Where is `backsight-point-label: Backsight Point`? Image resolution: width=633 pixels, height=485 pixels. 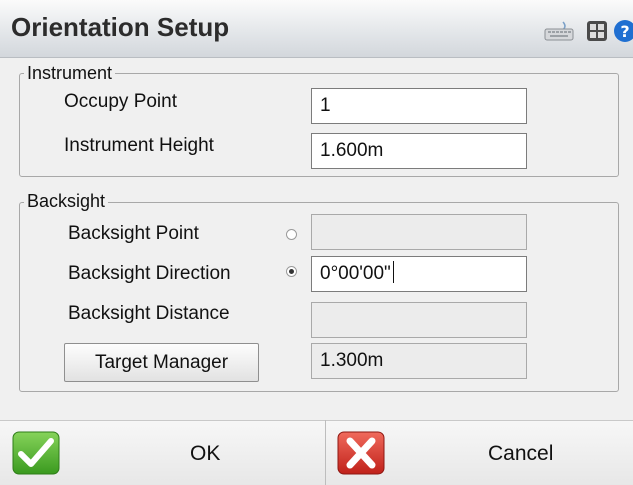 backsight-point-label: Backsight Point is located at coordinates (133, 233).